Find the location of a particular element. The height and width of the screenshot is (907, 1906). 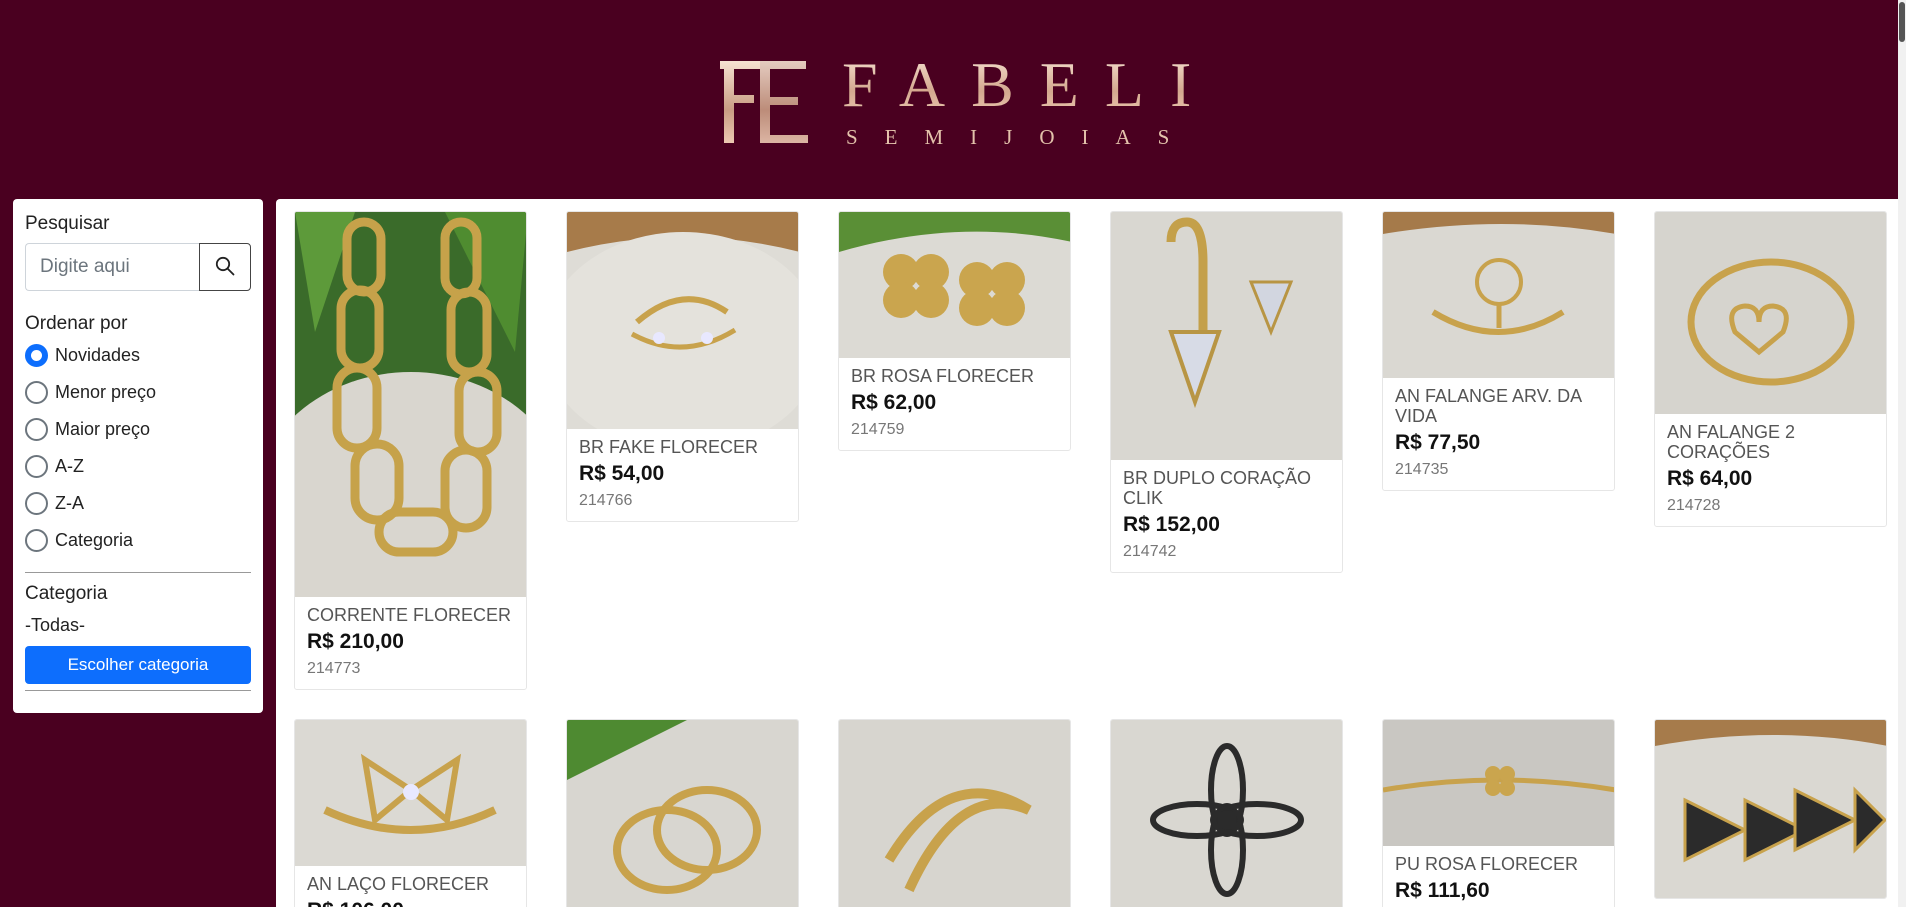

radio-checked is located at coordinates (36, 355).